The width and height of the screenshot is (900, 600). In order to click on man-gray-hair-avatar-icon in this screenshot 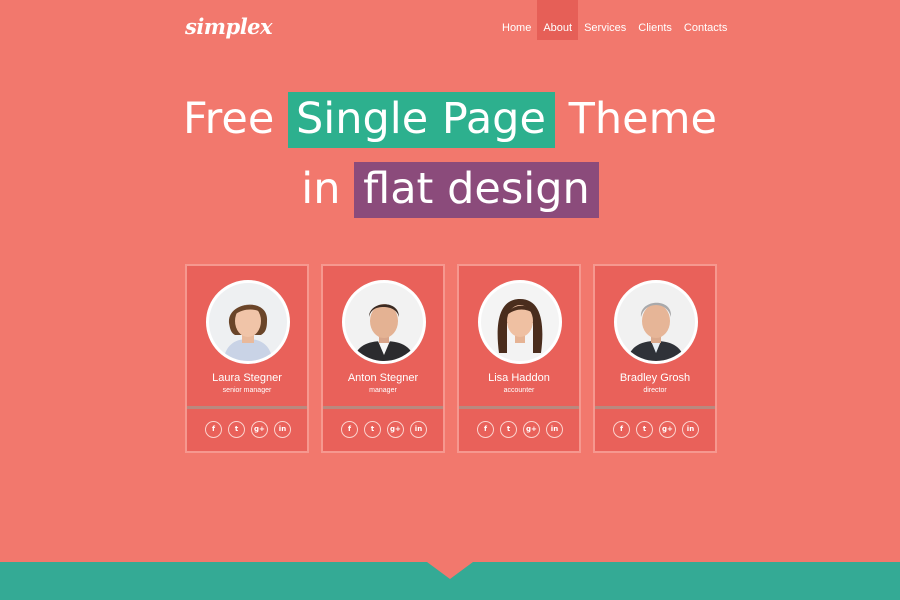, I will do `click(656, 322)`.